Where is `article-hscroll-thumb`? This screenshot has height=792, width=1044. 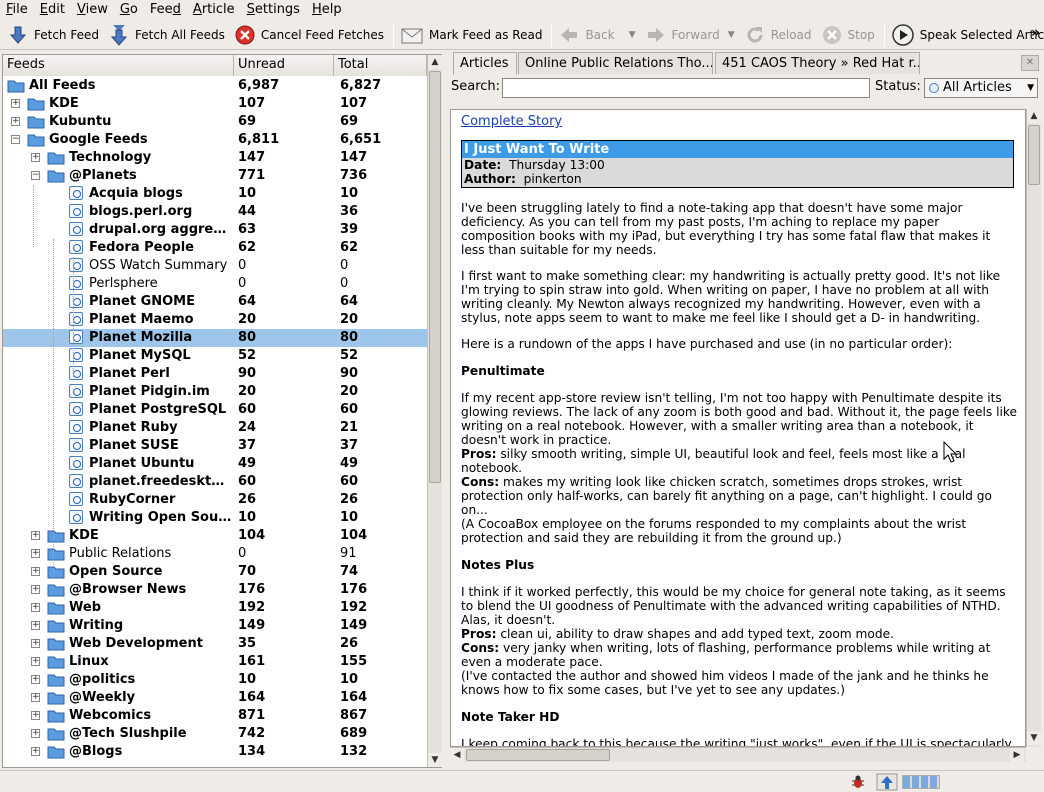
article-hscroll-thumb is located at coordinates (538, 755).